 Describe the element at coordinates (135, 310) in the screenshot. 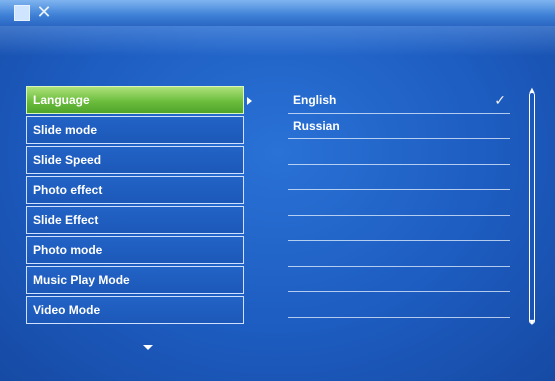

I see `menu-item-video-mode: Video Mode` at that location.